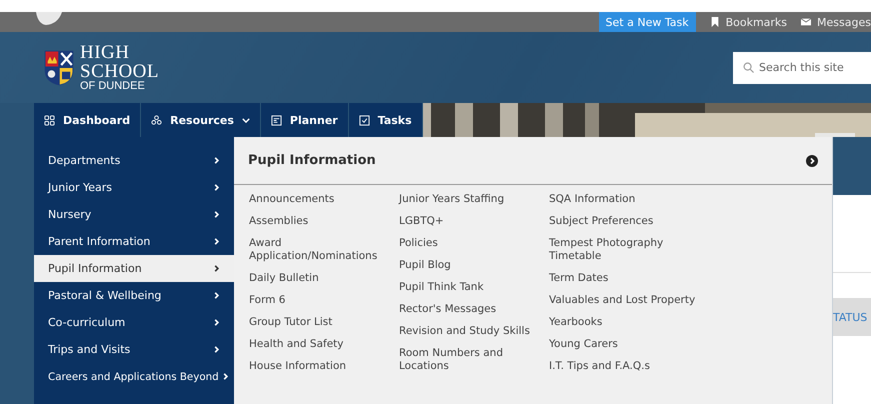 Image resolution: width=871 pixels, height=404 pixels. What do you see at coordinates (624, 199) in the screenshot?
I see `panel-link: SQA Information` at bounding box center [624, 199].